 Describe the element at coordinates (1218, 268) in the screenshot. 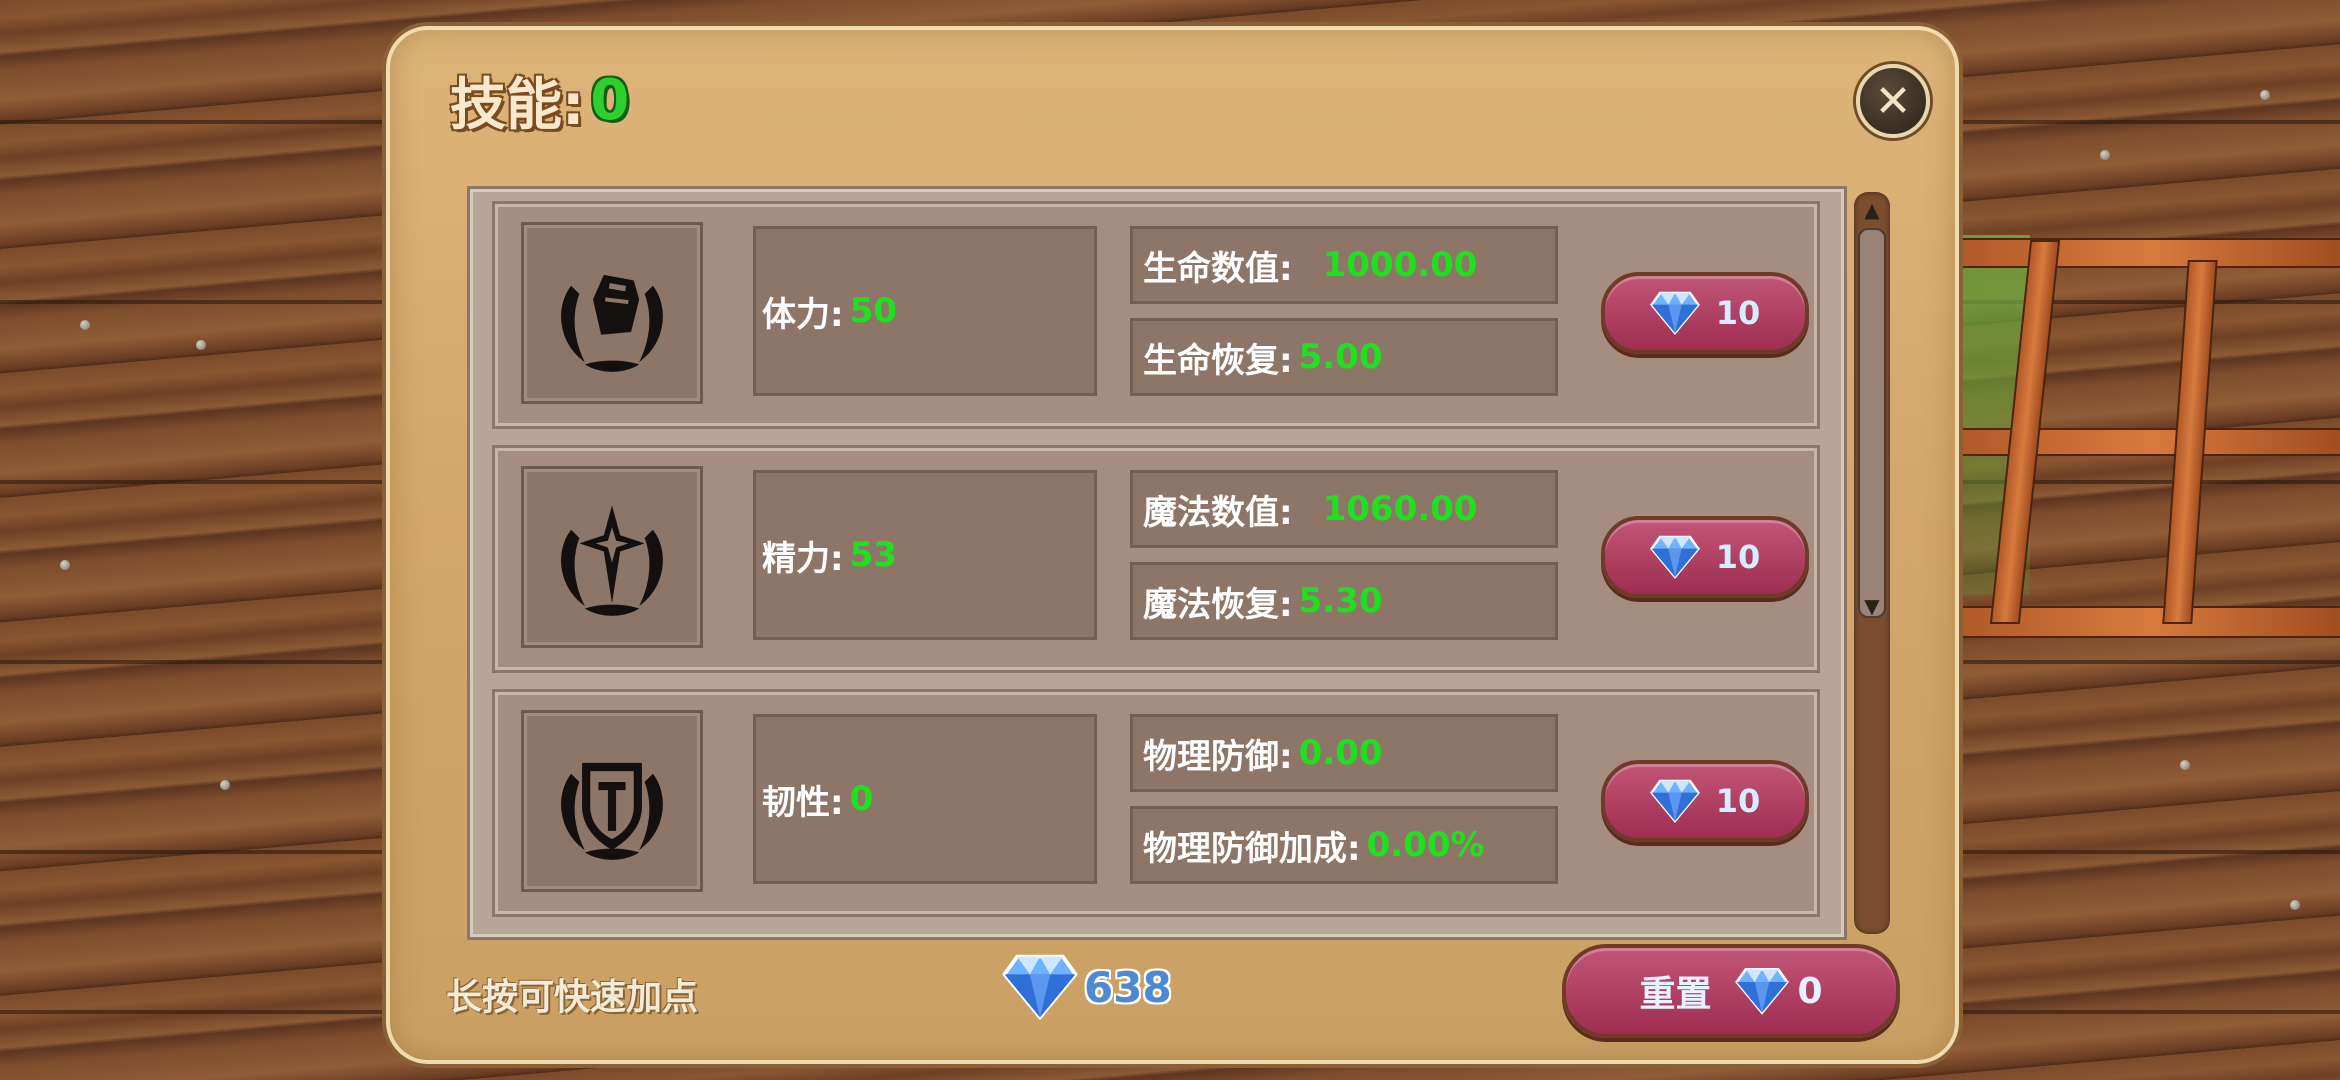

I see `stat-label: 生命数值:` at that location.